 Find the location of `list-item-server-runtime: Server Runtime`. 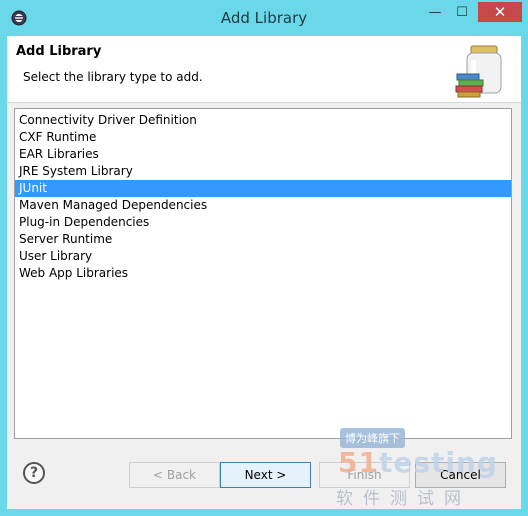

list-item-server-runtime: Server Runtime is located at coordinates (263, 239).